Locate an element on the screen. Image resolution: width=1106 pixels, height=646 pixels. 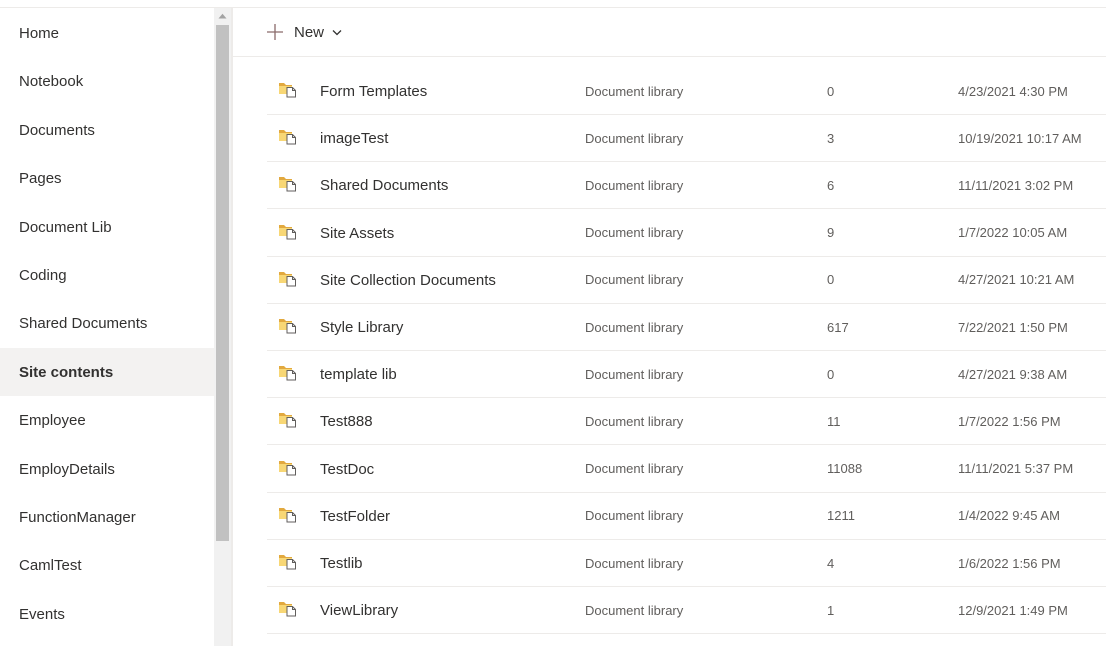
nav-item-events: Events is located at coordinates (107, 614).